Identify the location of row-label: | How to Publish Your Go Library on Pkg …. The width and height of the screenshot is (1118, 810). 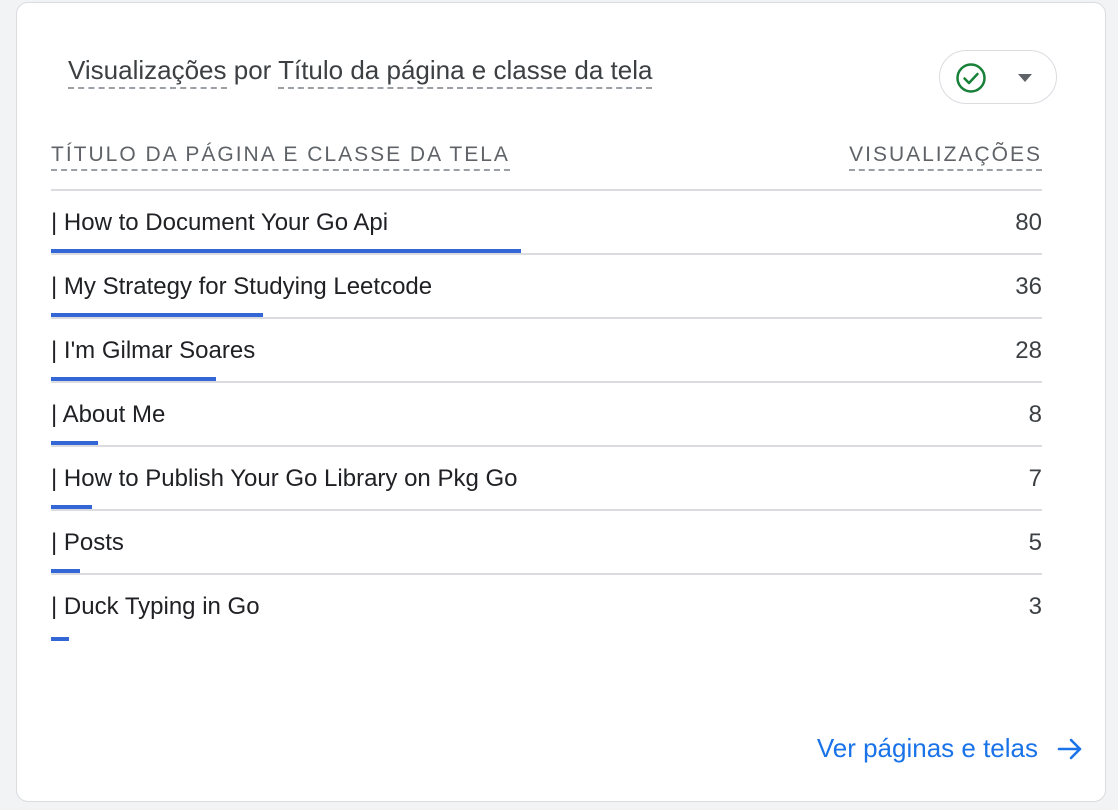
(284, 478).